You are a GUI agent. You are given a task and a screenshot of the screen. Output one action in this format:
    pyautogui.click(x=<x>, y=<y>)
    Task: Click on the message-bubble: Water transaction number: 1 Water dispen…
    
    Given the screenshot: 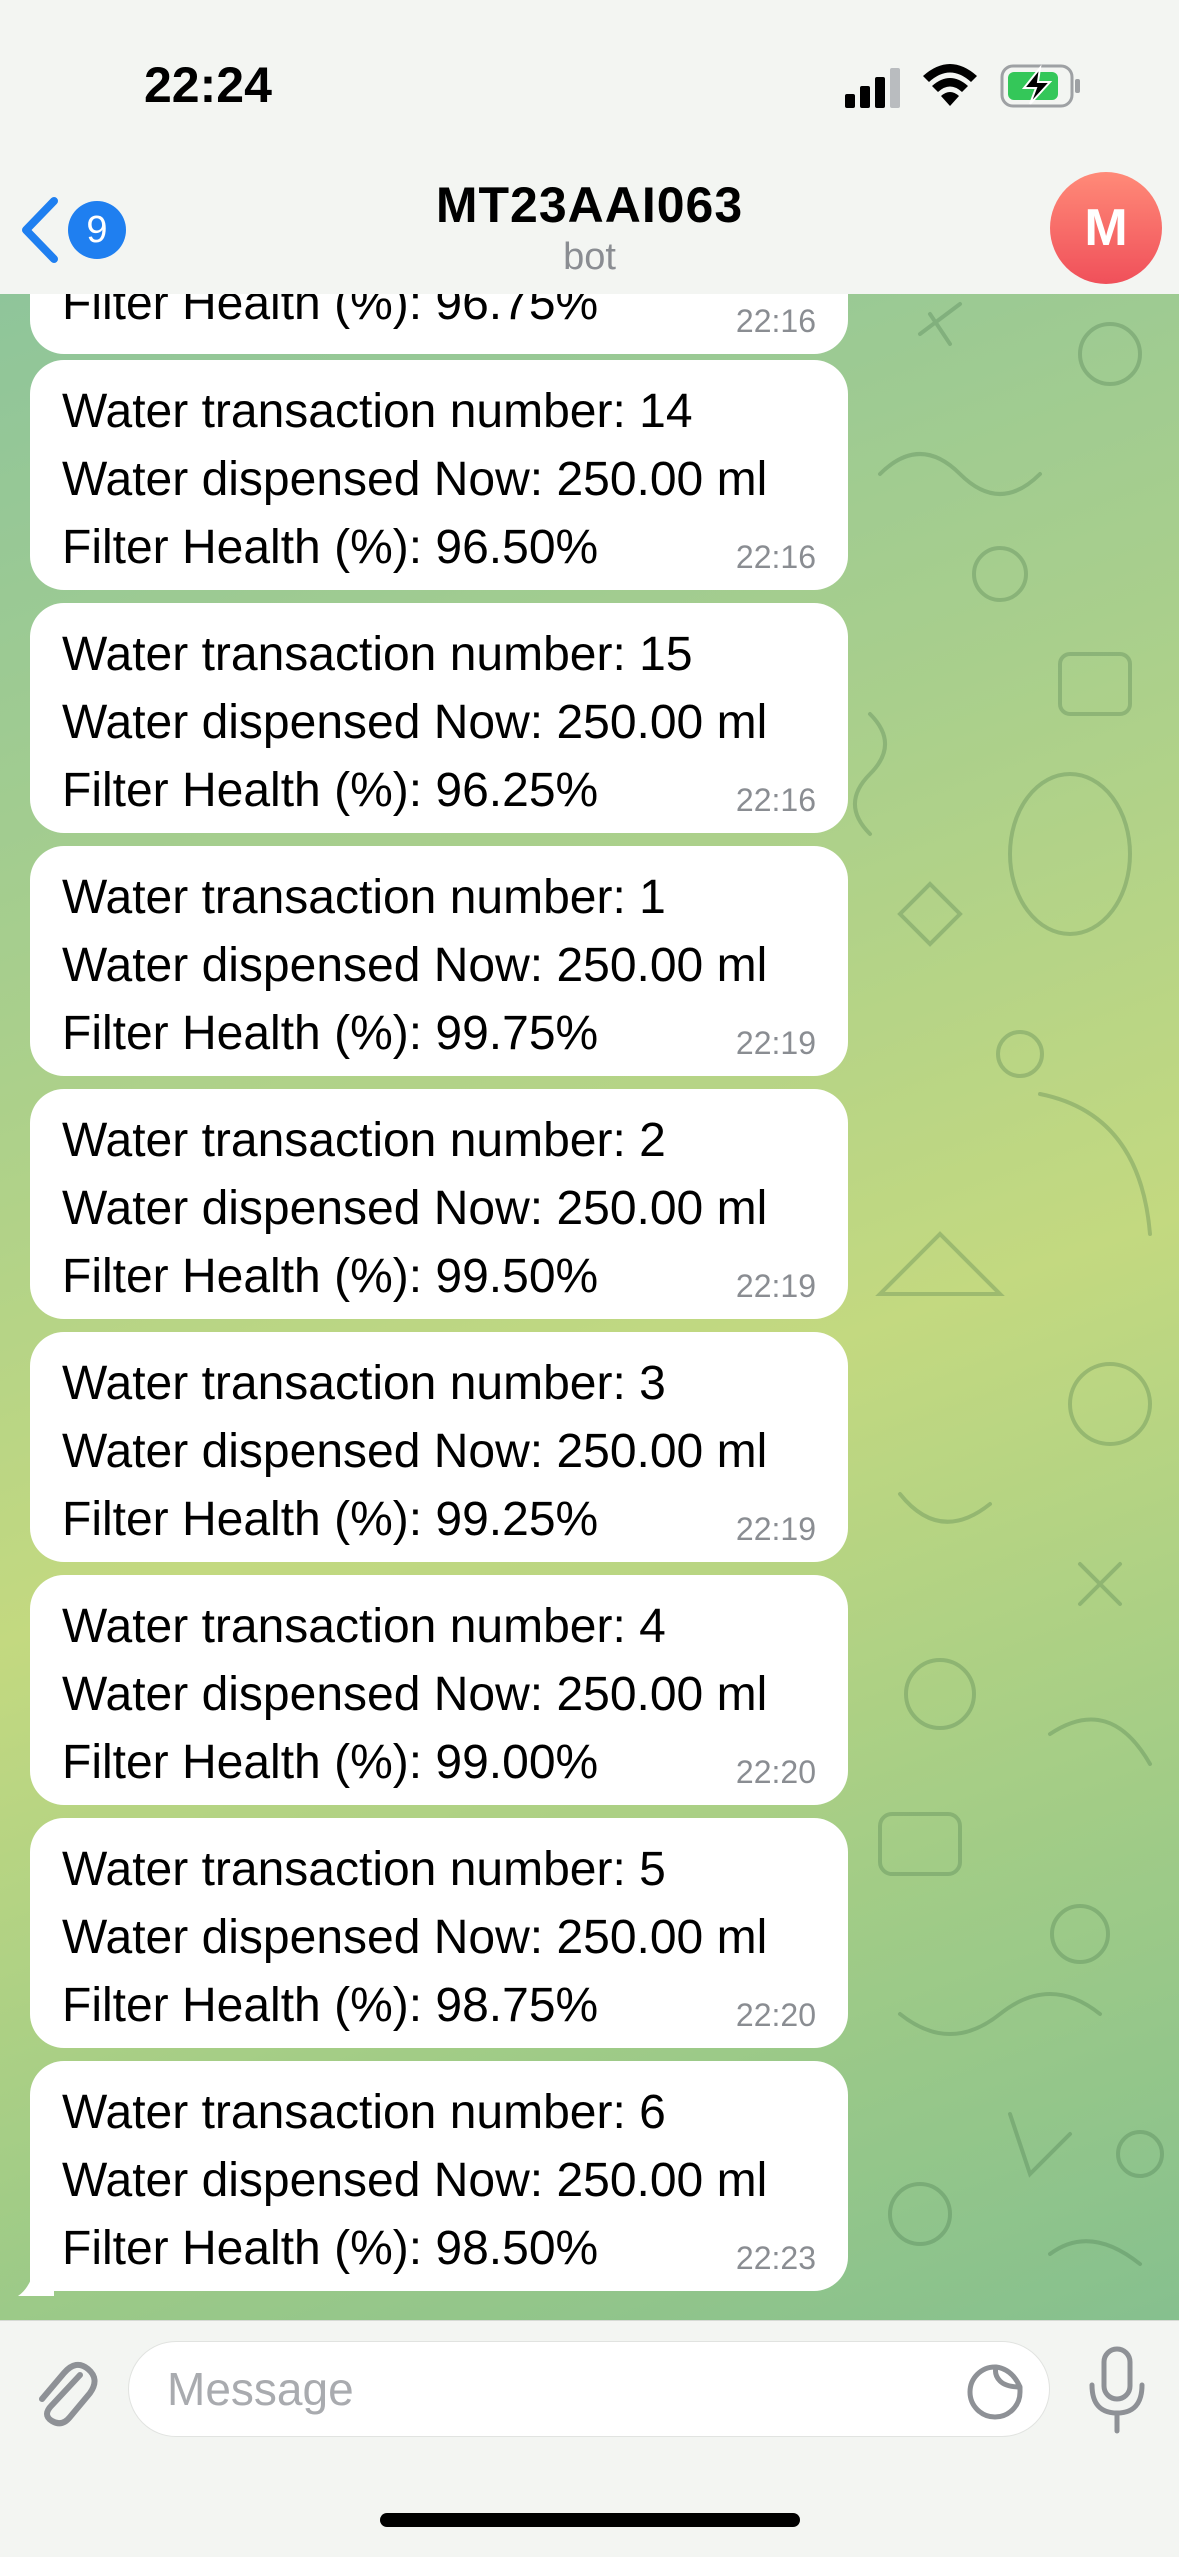 What is the action you would take?
    pyautogui.click(x=439, y=961)
    